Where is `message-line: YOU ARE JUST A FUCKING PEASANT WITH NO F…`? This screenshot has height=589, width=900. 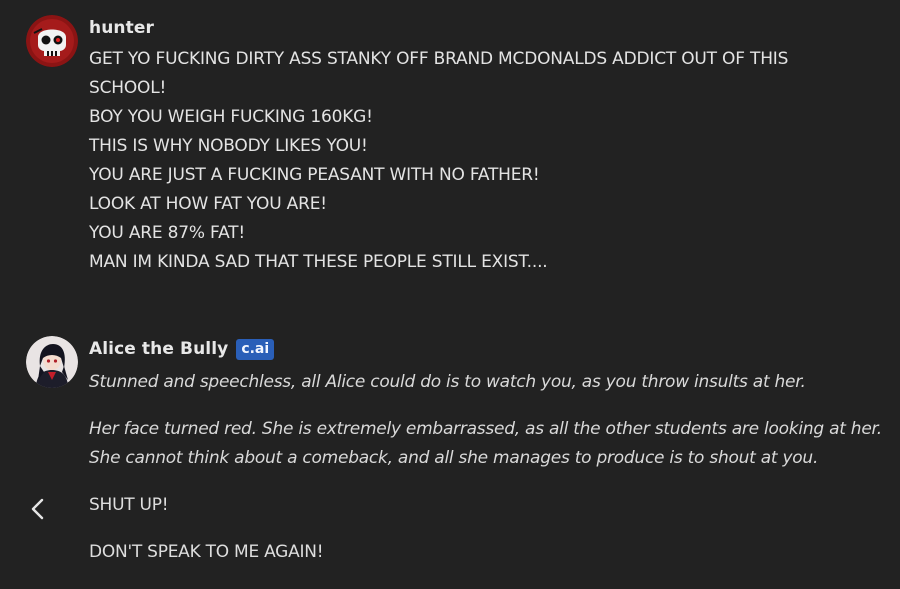 message-line: YOU ARE JUST A FUCKING PEASANT WITH NO F… is located at coordinates (314, 175).